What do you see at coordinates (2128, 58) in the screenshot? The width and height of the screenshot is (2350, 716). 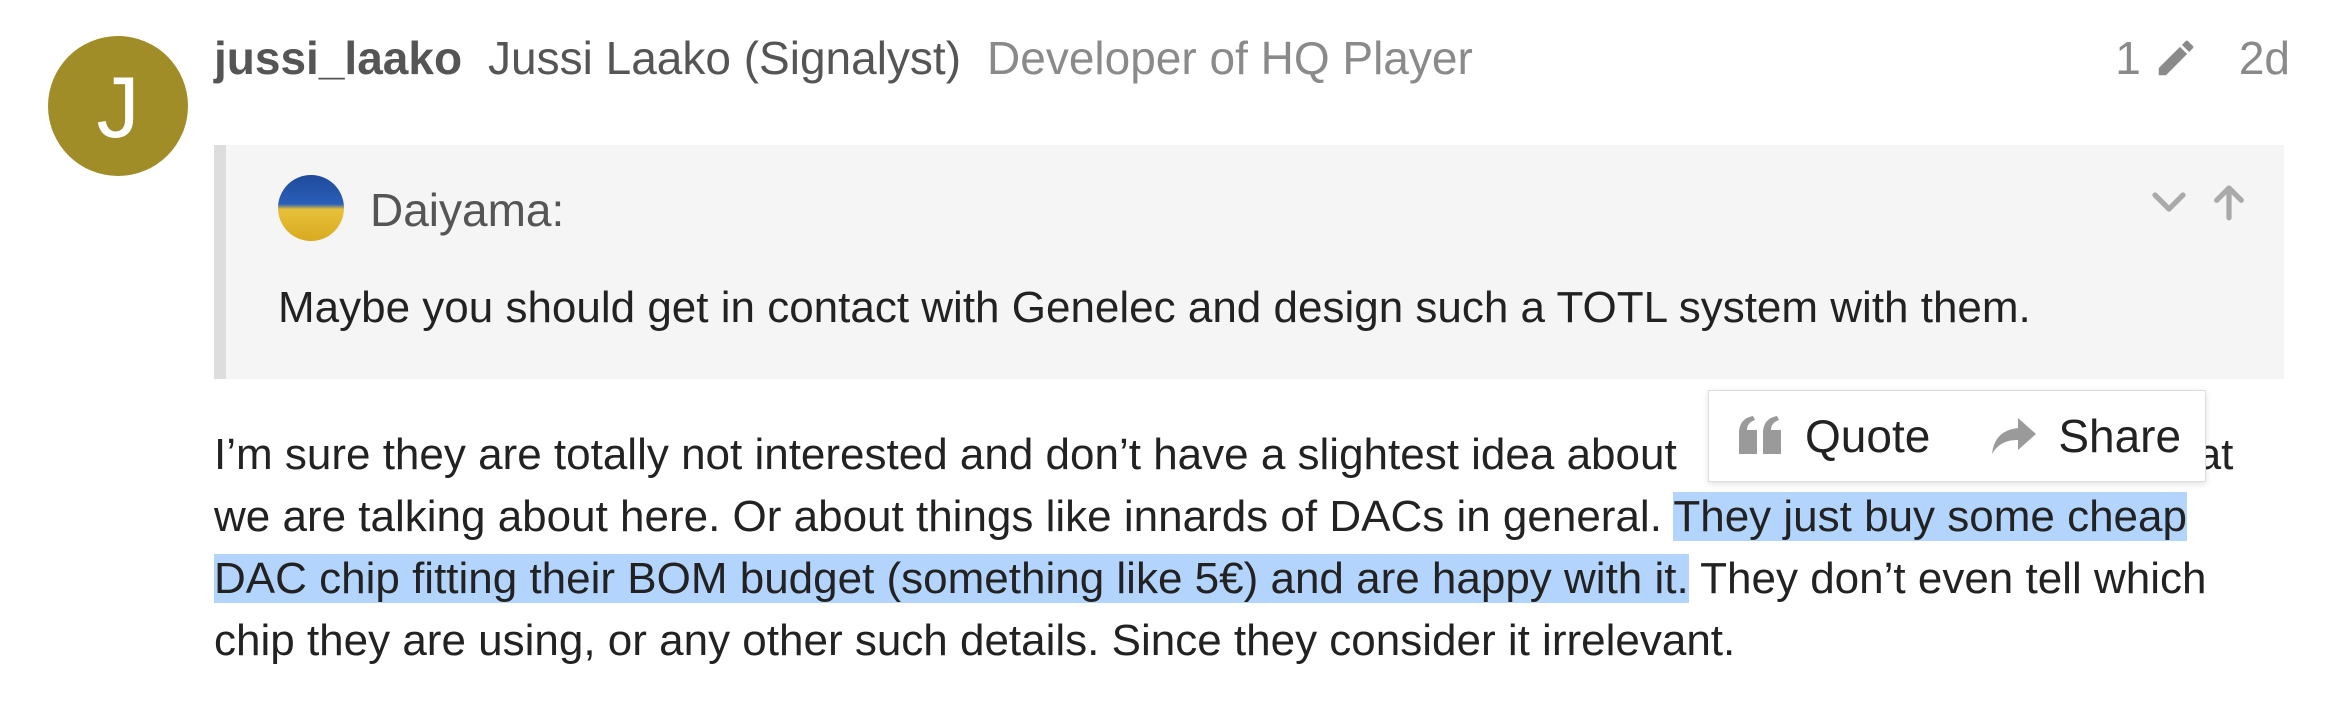 I see `edit-count: 1` at bounding box center [2128, 58].